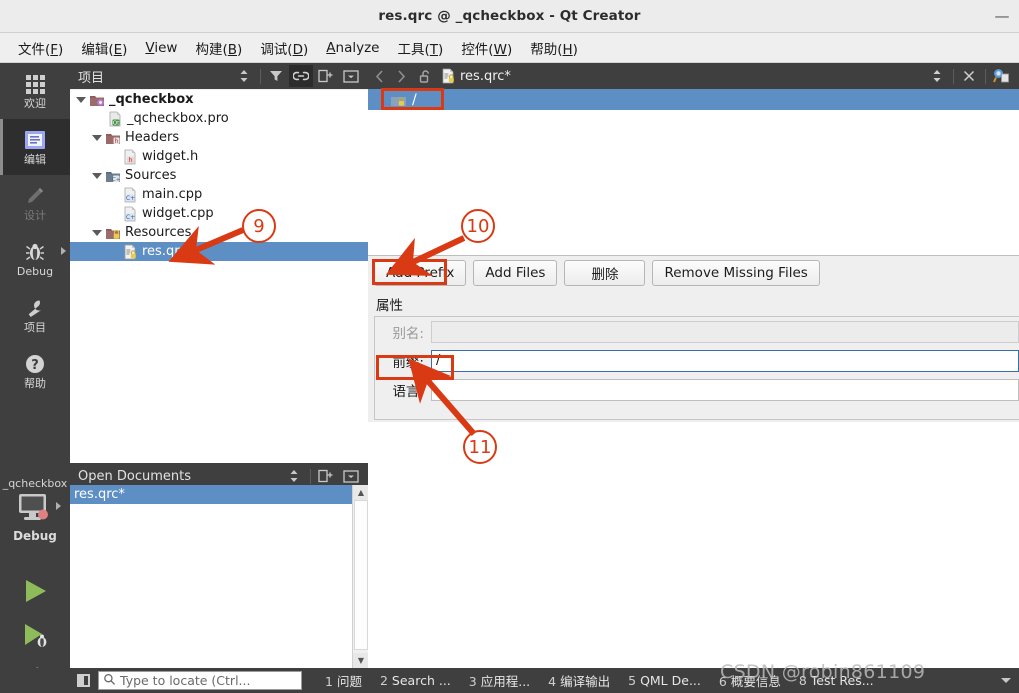 Image resolution: width=1019 pixels, height=693 pixels. Describe the element at coordinates (802, 680) in the screenshot. I see `pane-number: 8` at that location.